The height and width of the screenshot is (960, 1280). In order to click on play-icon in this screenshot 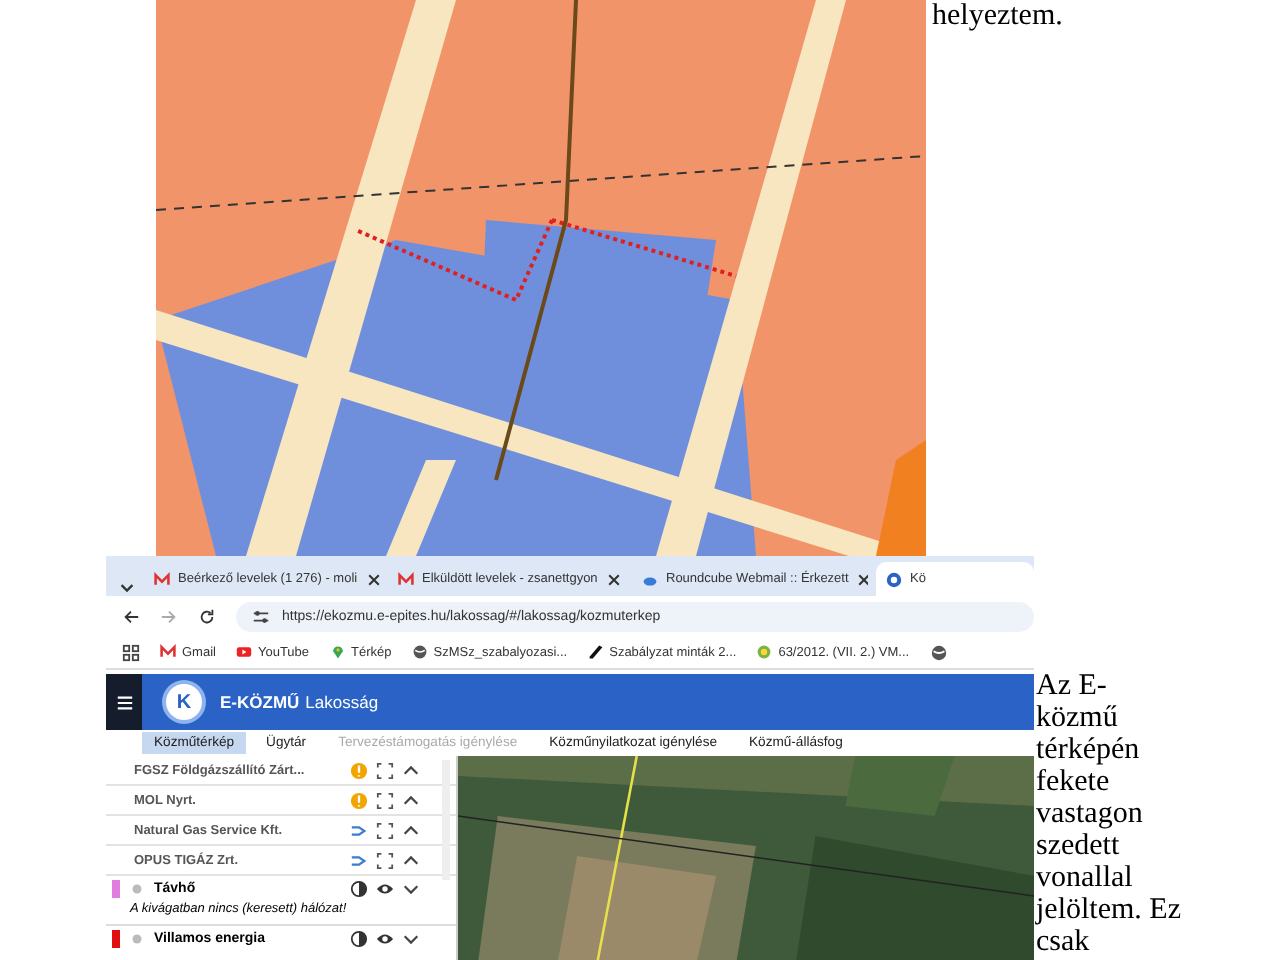, I will do `click(243, 652)`.